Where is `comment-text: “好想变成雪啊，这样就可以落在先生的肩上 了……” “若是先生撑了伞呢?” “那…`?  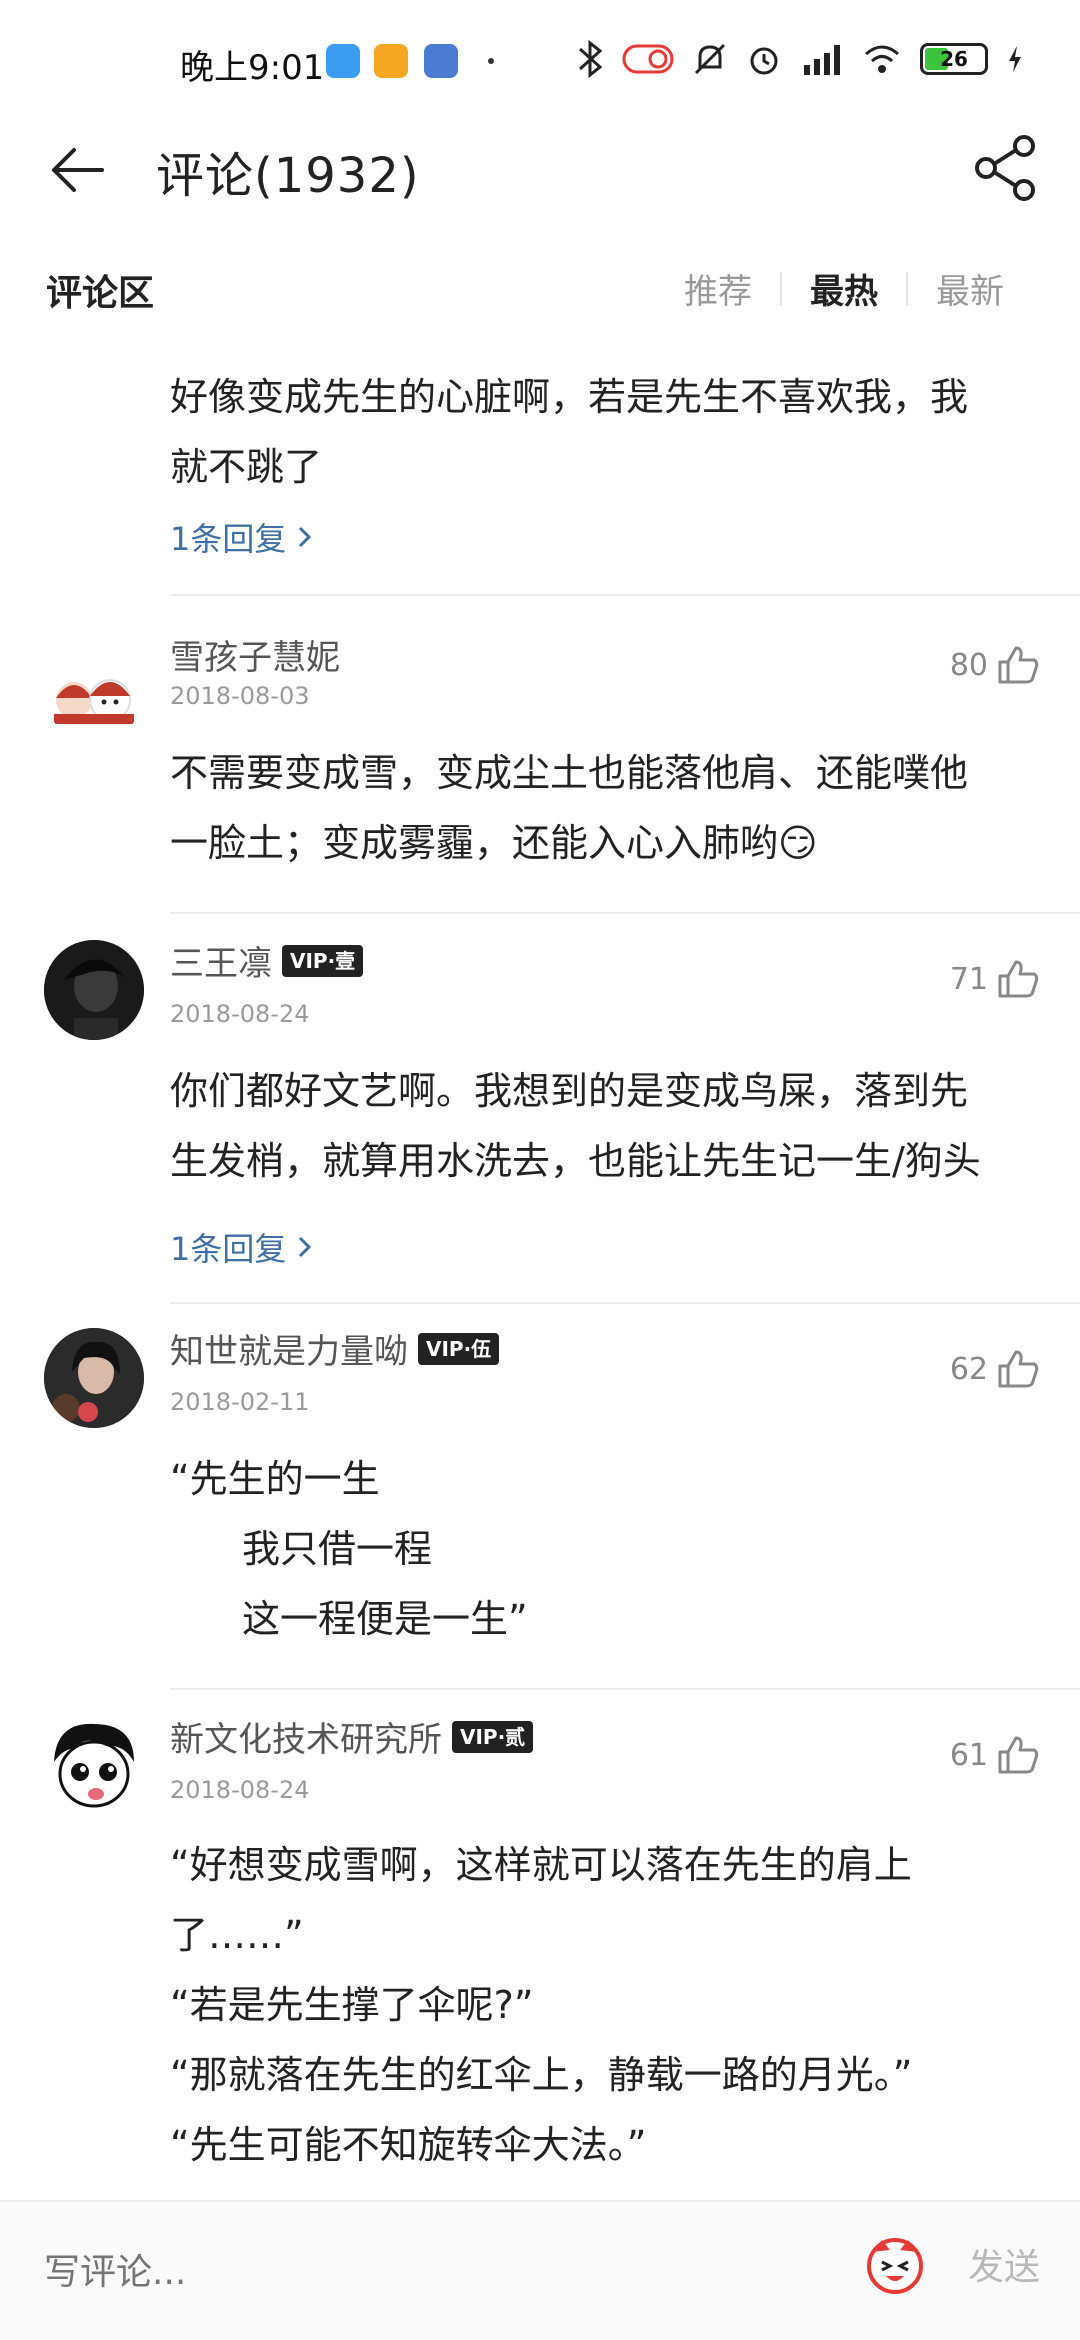
comment-text: “好想变成雪啊，这样就可以落在先生的肩上 了……” “若是先生撑了伞呢?” “那… is located at coordinates (605, 2005).